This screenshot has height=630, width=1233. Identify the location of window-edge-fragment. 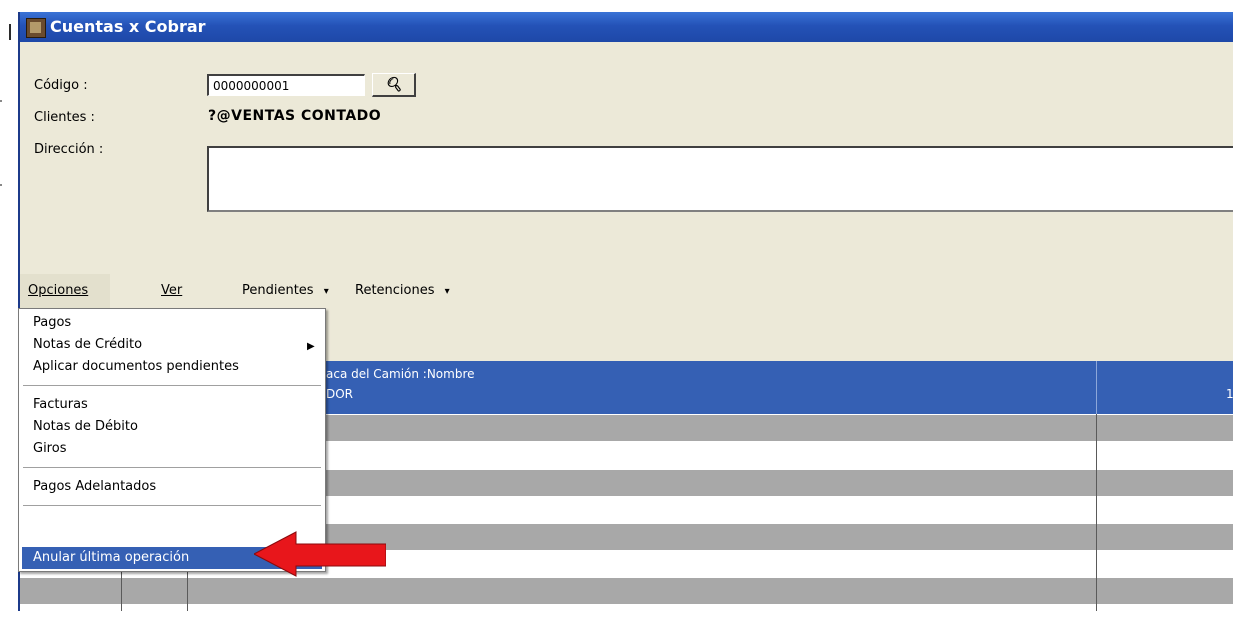
(10, 32).